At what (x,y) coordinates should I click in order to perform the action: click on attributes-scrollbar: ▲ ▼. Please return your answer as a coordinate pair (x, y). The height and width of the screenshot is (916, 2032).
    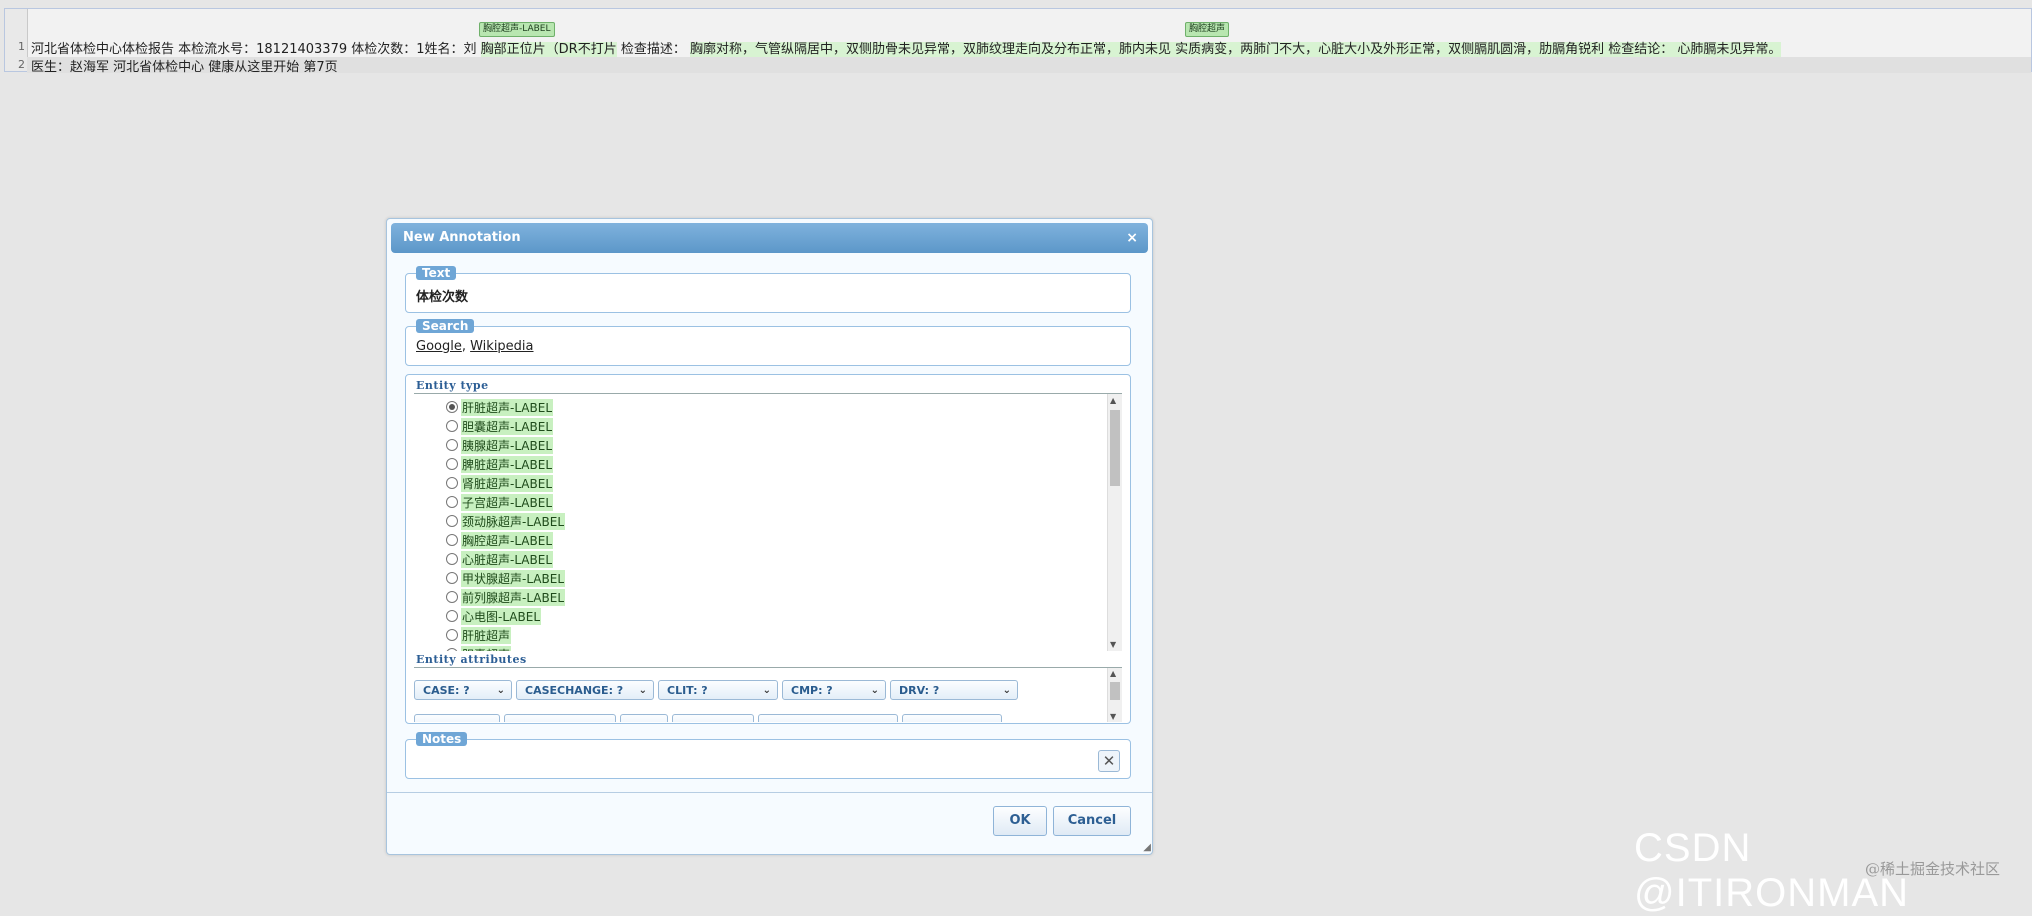
    Looking at the image, I should click on (1114, 695).